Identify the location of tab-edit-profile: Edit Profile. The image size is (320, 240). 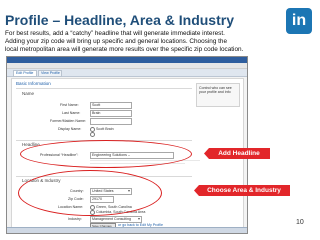
(25, 73).